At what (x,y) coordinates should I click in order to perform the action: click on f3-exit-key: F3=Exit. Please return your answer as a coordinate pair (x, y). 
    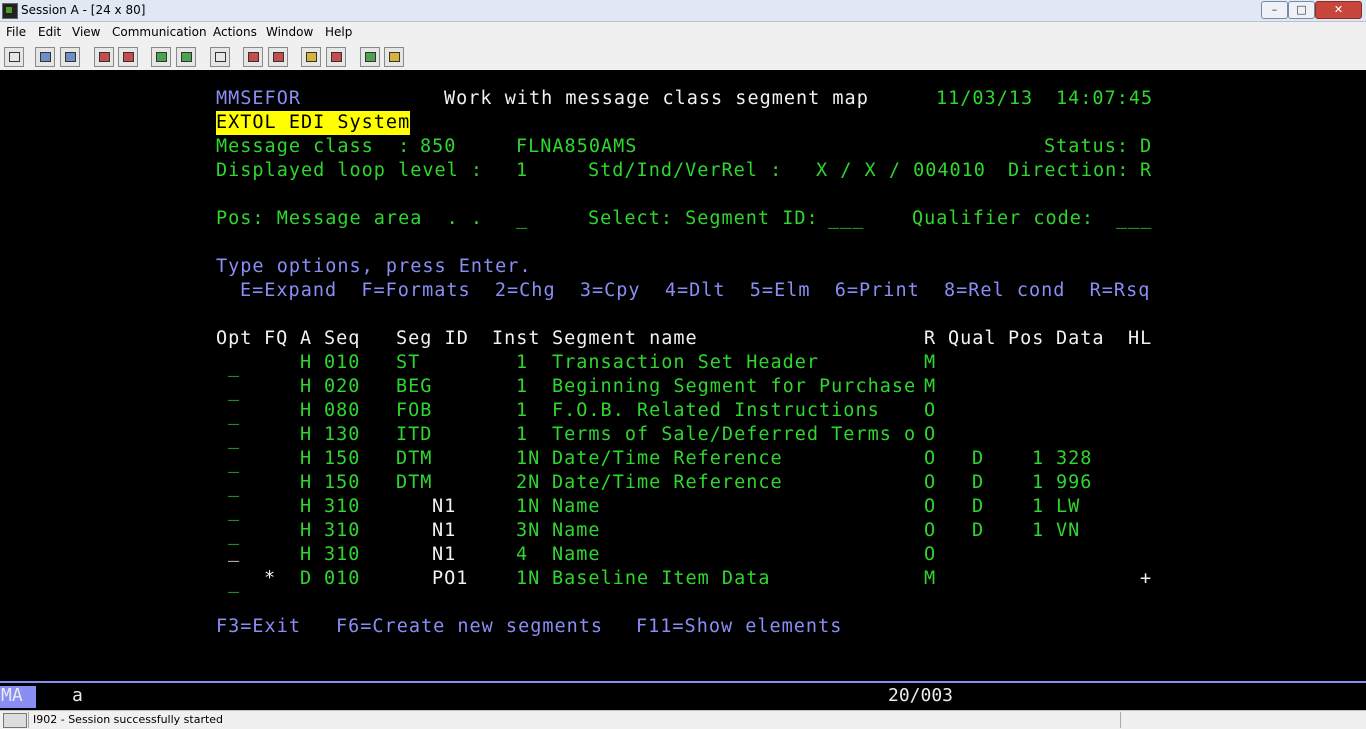
    Looking at the image, I should click on (258, 627).